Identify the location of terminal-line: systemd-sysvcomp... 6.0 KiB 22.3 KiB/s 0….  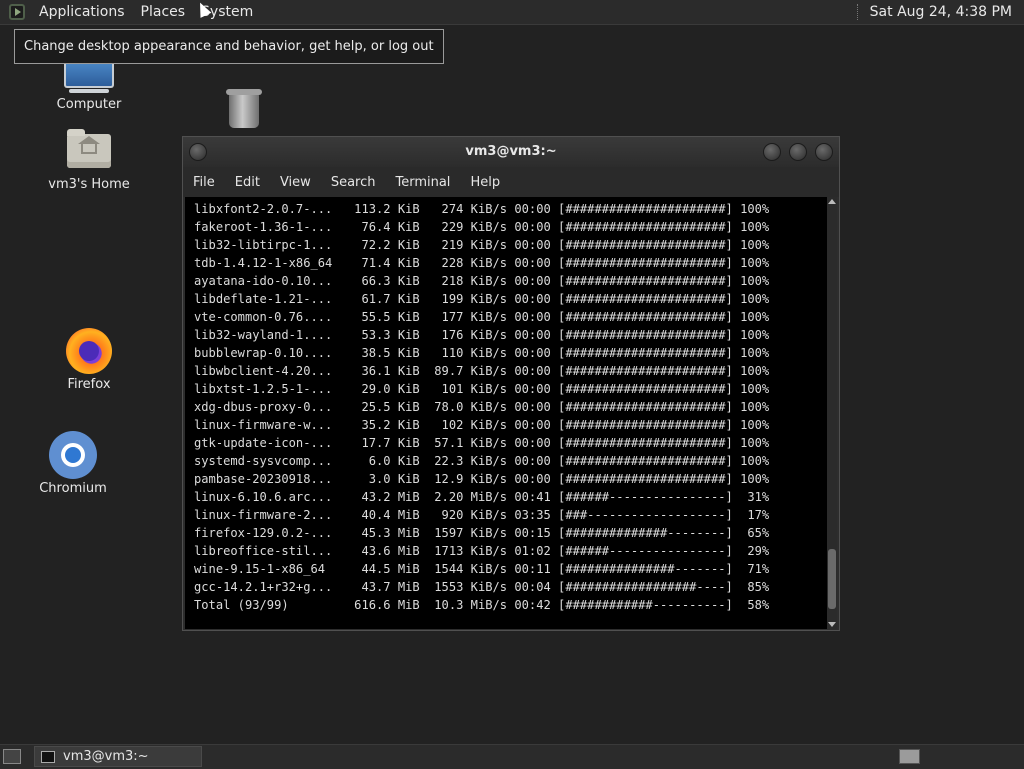
(482, 461).